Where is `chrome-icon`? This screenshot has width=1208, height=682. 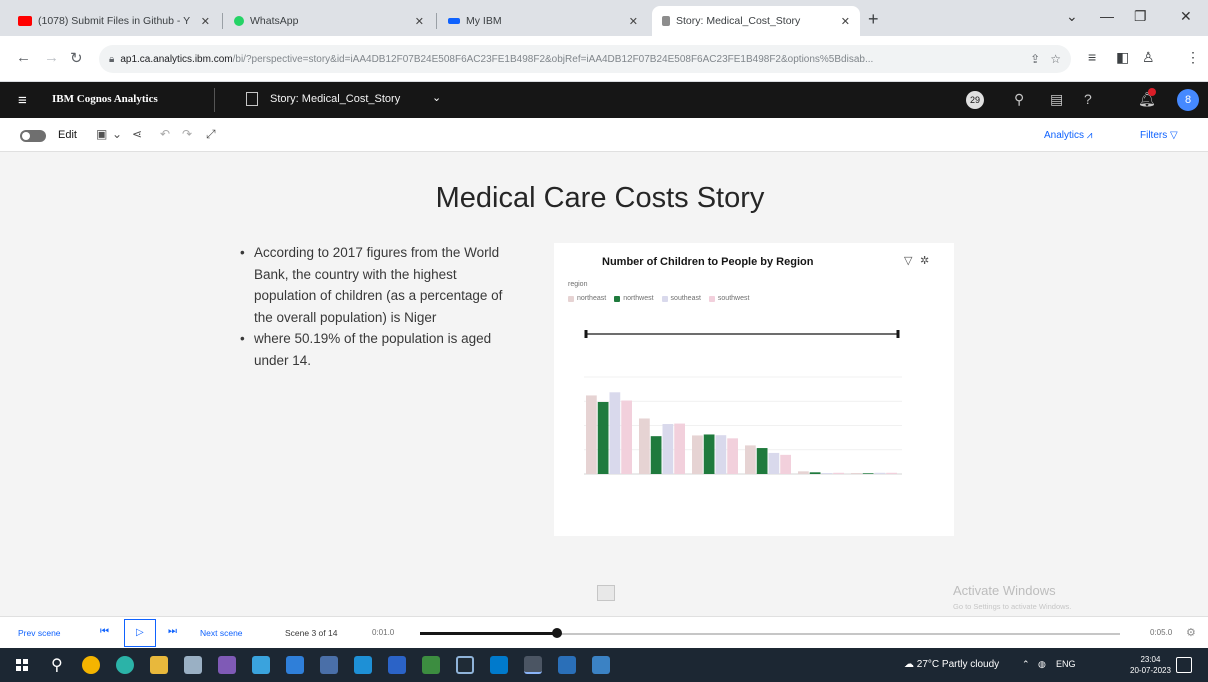 chrome-icon is located at coordinates (91, 665).